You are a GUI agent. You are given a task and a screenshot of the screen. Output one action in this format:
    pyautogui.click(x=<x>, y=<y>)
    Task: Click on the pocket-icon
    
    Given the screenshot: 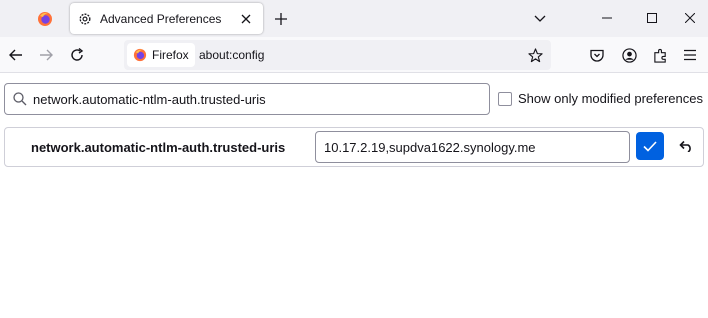 What is the action you would take?
    pyautogui.click(x=597, y=55)
    